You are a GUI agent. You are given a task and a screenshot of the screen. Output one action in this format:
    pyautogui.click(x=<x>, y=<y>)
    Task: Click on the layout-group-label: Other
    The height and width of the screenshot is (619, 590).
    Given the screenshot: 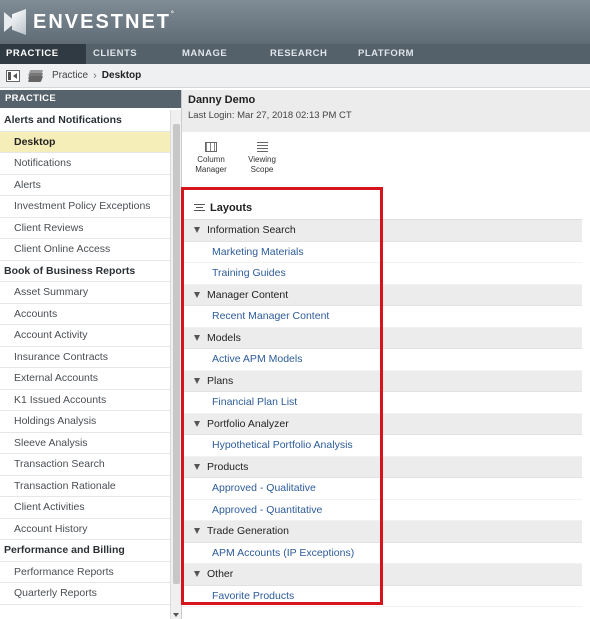 What is the action you would take?
    pyautogui.click(x=220, y=574)
    